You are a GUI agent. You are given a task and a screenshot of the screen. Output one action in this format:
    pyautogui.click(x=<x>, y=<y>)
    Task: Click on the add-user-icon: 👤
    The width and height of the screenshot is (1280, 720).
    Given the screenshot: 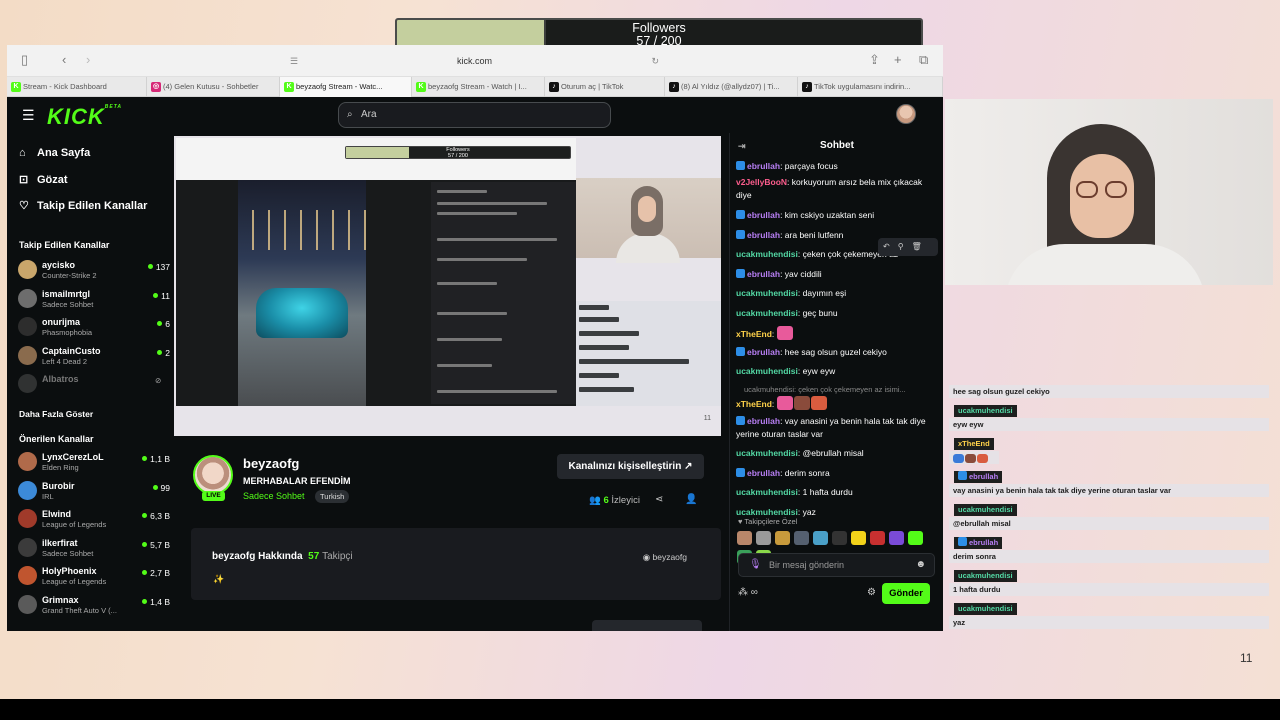 What is the action you would take?
    pyautogui.click(x=691, y=499)
    